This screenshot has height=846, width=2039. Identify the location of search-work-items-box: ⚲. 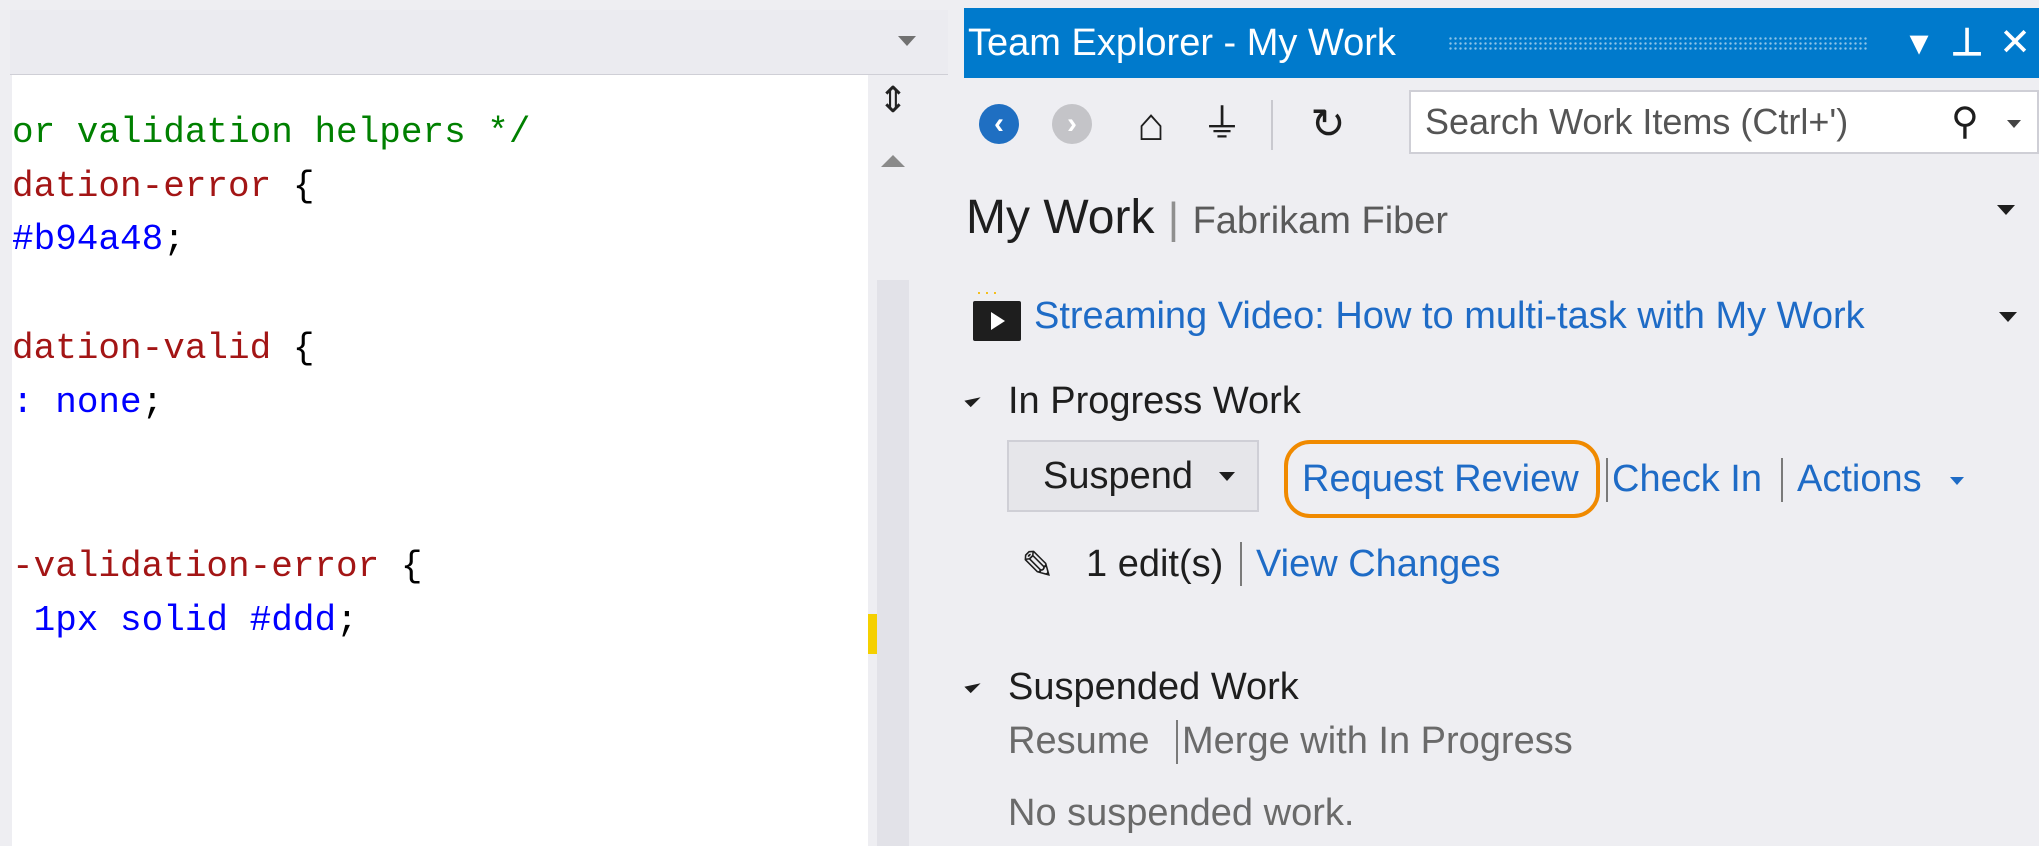
(1724, 122).